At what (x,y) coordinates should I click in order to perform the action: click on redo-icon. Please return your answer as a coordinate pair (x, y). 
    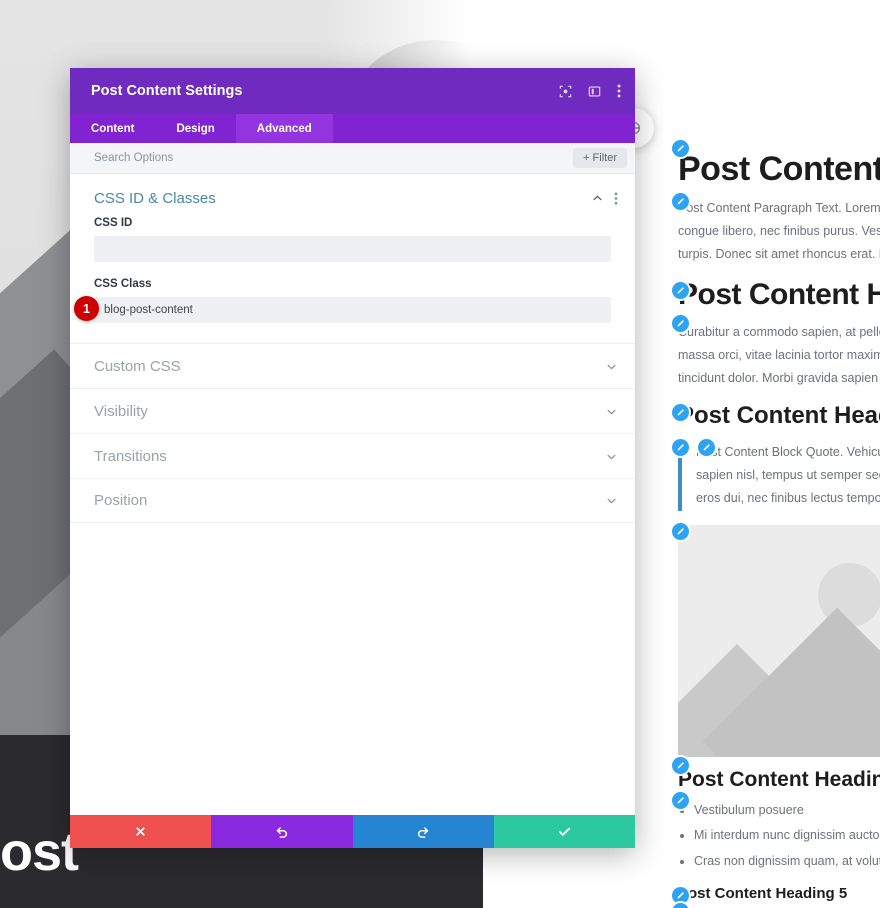
    Looking at the image, I should click on (423, 832).